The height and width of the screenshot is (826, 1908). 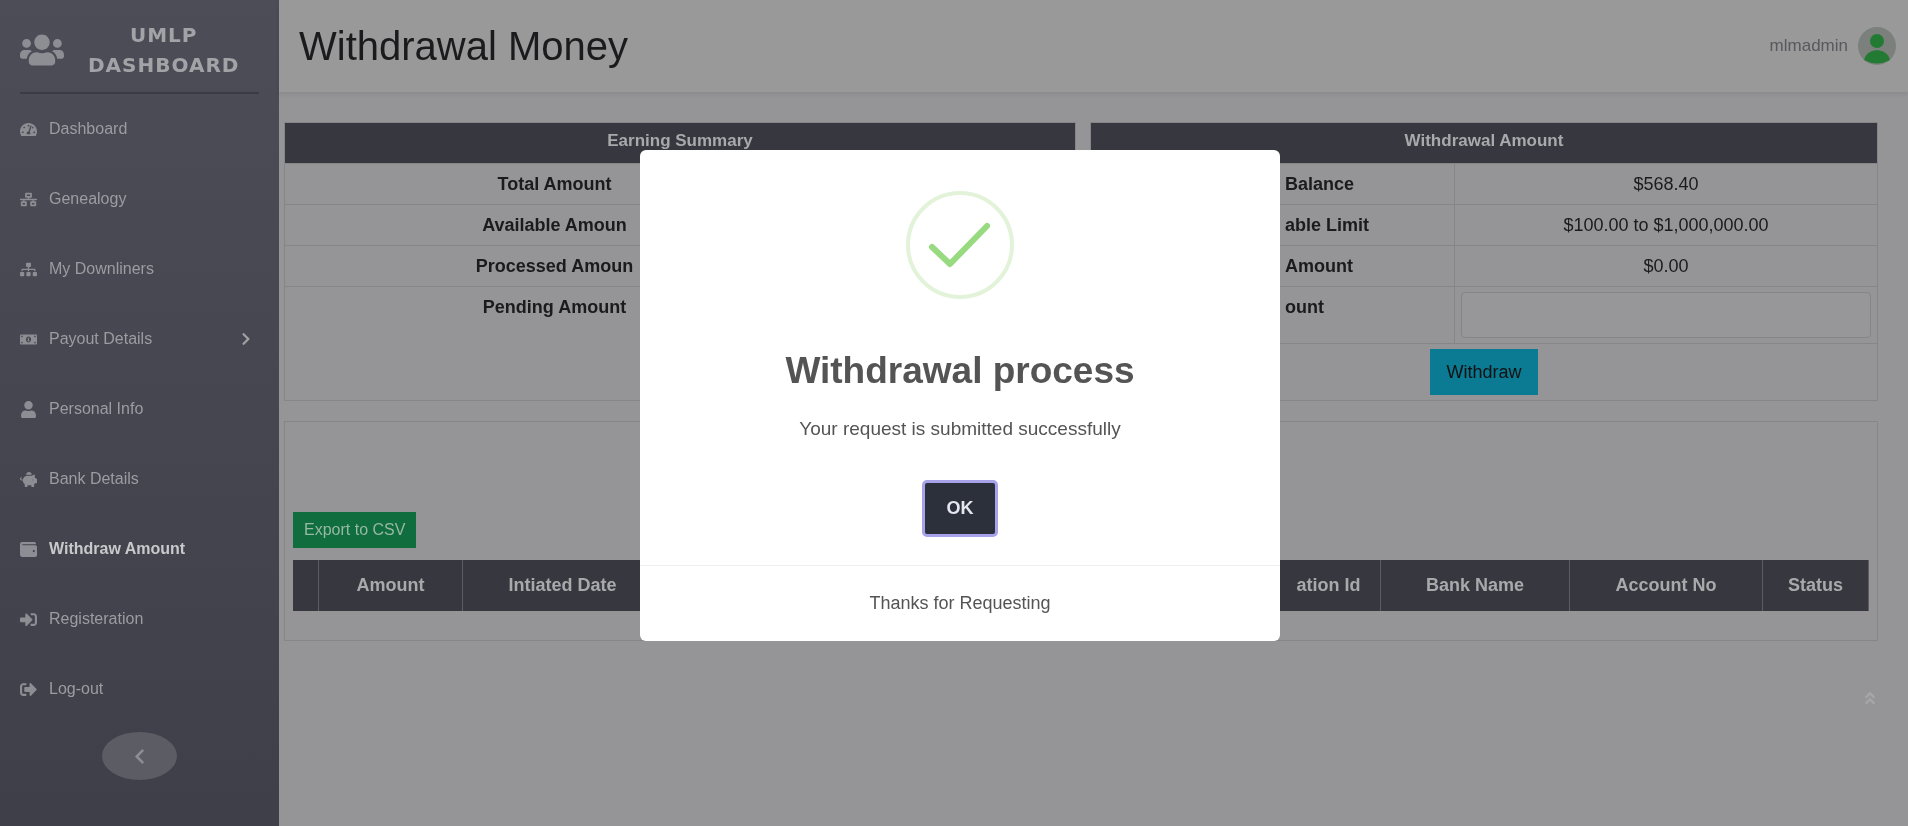 What do you see at coordinates (28, 129) in the screenshot?
I see `gauge-icon` at bounding box center [28, 129].